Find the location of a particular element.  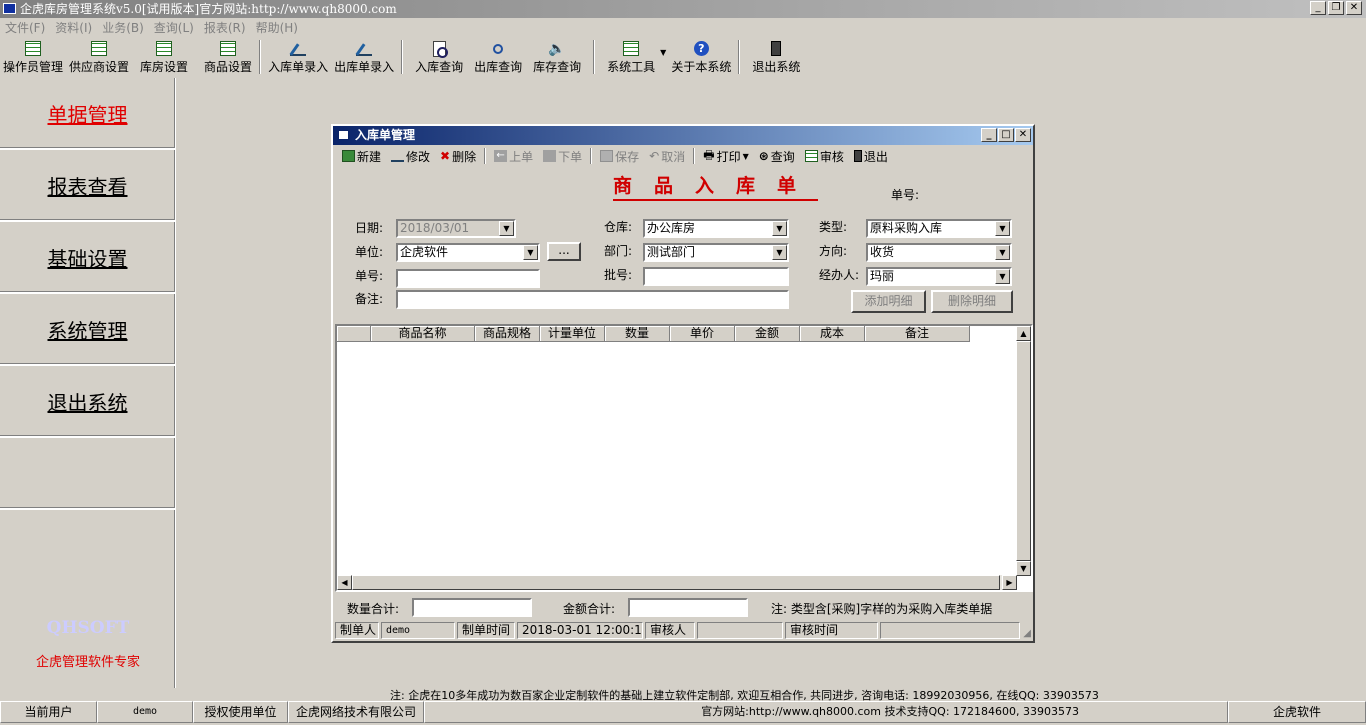

make-time-value: 2018-03-01 12:00:16 is located at coordinates (580, 630).